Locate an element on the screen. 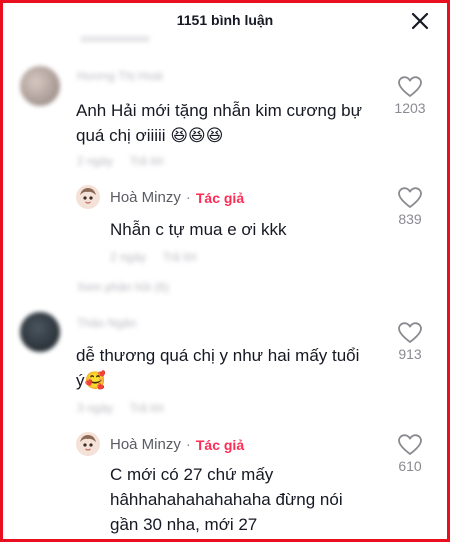 This screenshot has height=542, width=450. reply-text: Nhẫn c tự mua e ơi kkk is located at coordinates (198, 229).